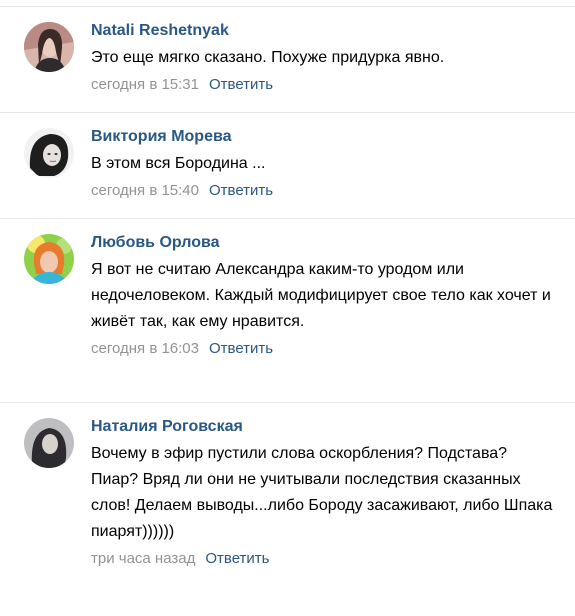  I want to click on comment-date: сегодня в 15:31, so click(145, 84).